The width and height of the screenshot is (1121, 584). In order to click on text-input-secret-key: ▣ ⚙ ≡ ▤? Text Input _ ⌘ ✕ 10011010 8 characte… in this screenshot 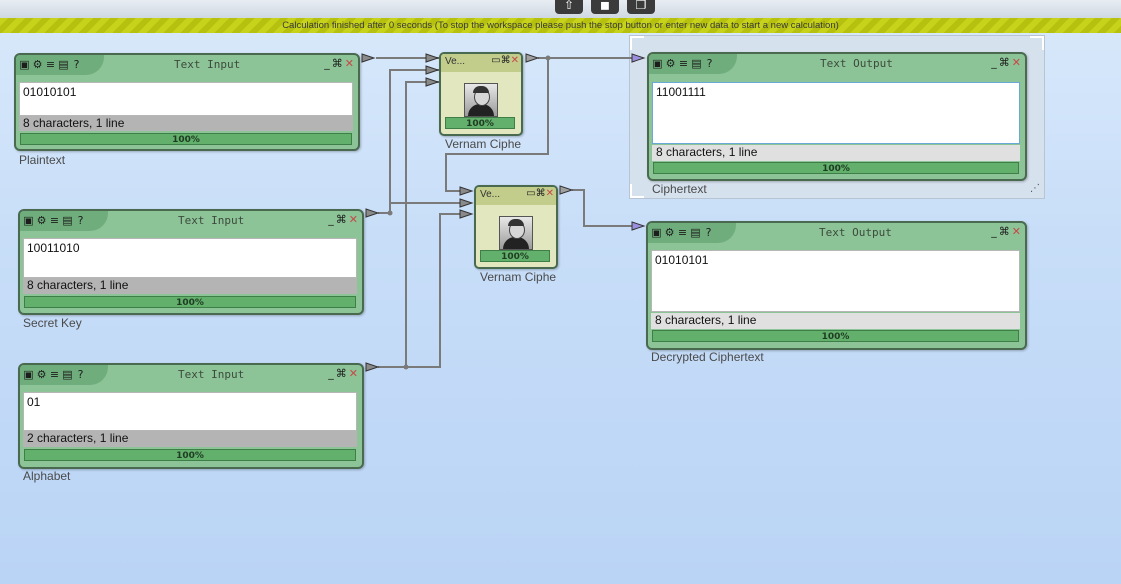, I will do `click(191, 262)`.